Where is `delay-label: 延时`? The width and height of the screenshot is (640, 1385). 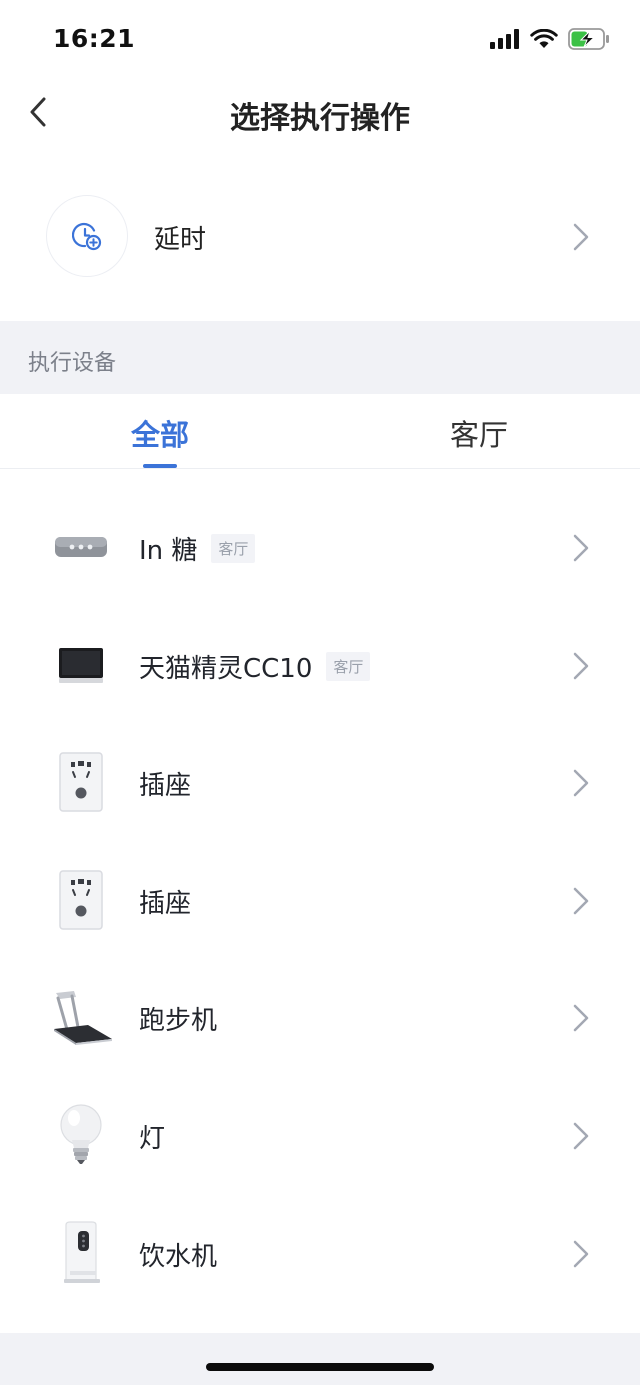 delay-label: 延时 is located at coordinates (180, 240).